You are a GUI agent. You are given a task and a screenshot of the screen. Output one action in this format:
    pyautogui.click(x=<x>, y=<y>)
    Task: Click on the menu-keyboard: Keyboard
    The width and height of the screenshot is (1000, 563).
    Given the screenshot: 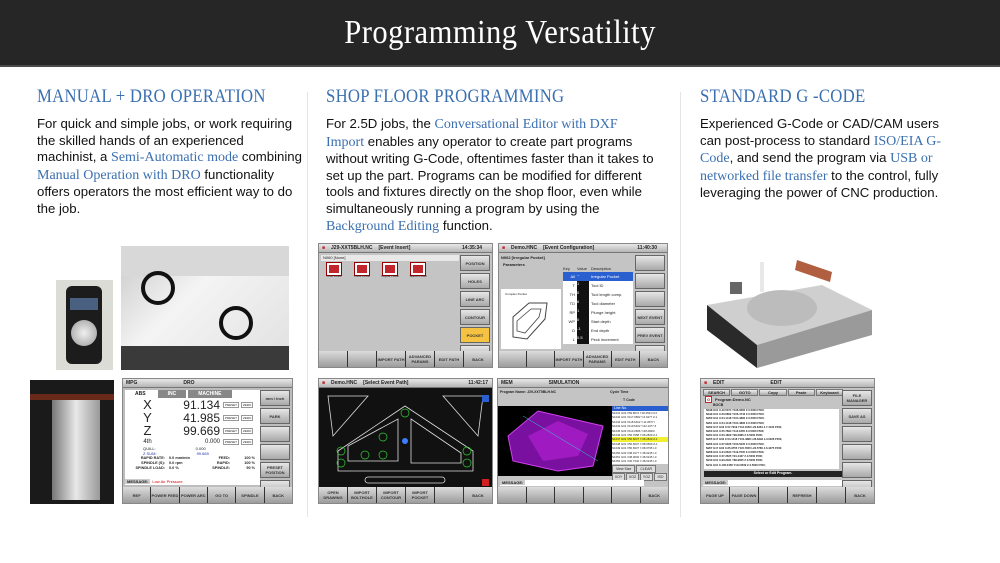 What is the action you would take?
    pyautogui.click(x=829, y=392)
    